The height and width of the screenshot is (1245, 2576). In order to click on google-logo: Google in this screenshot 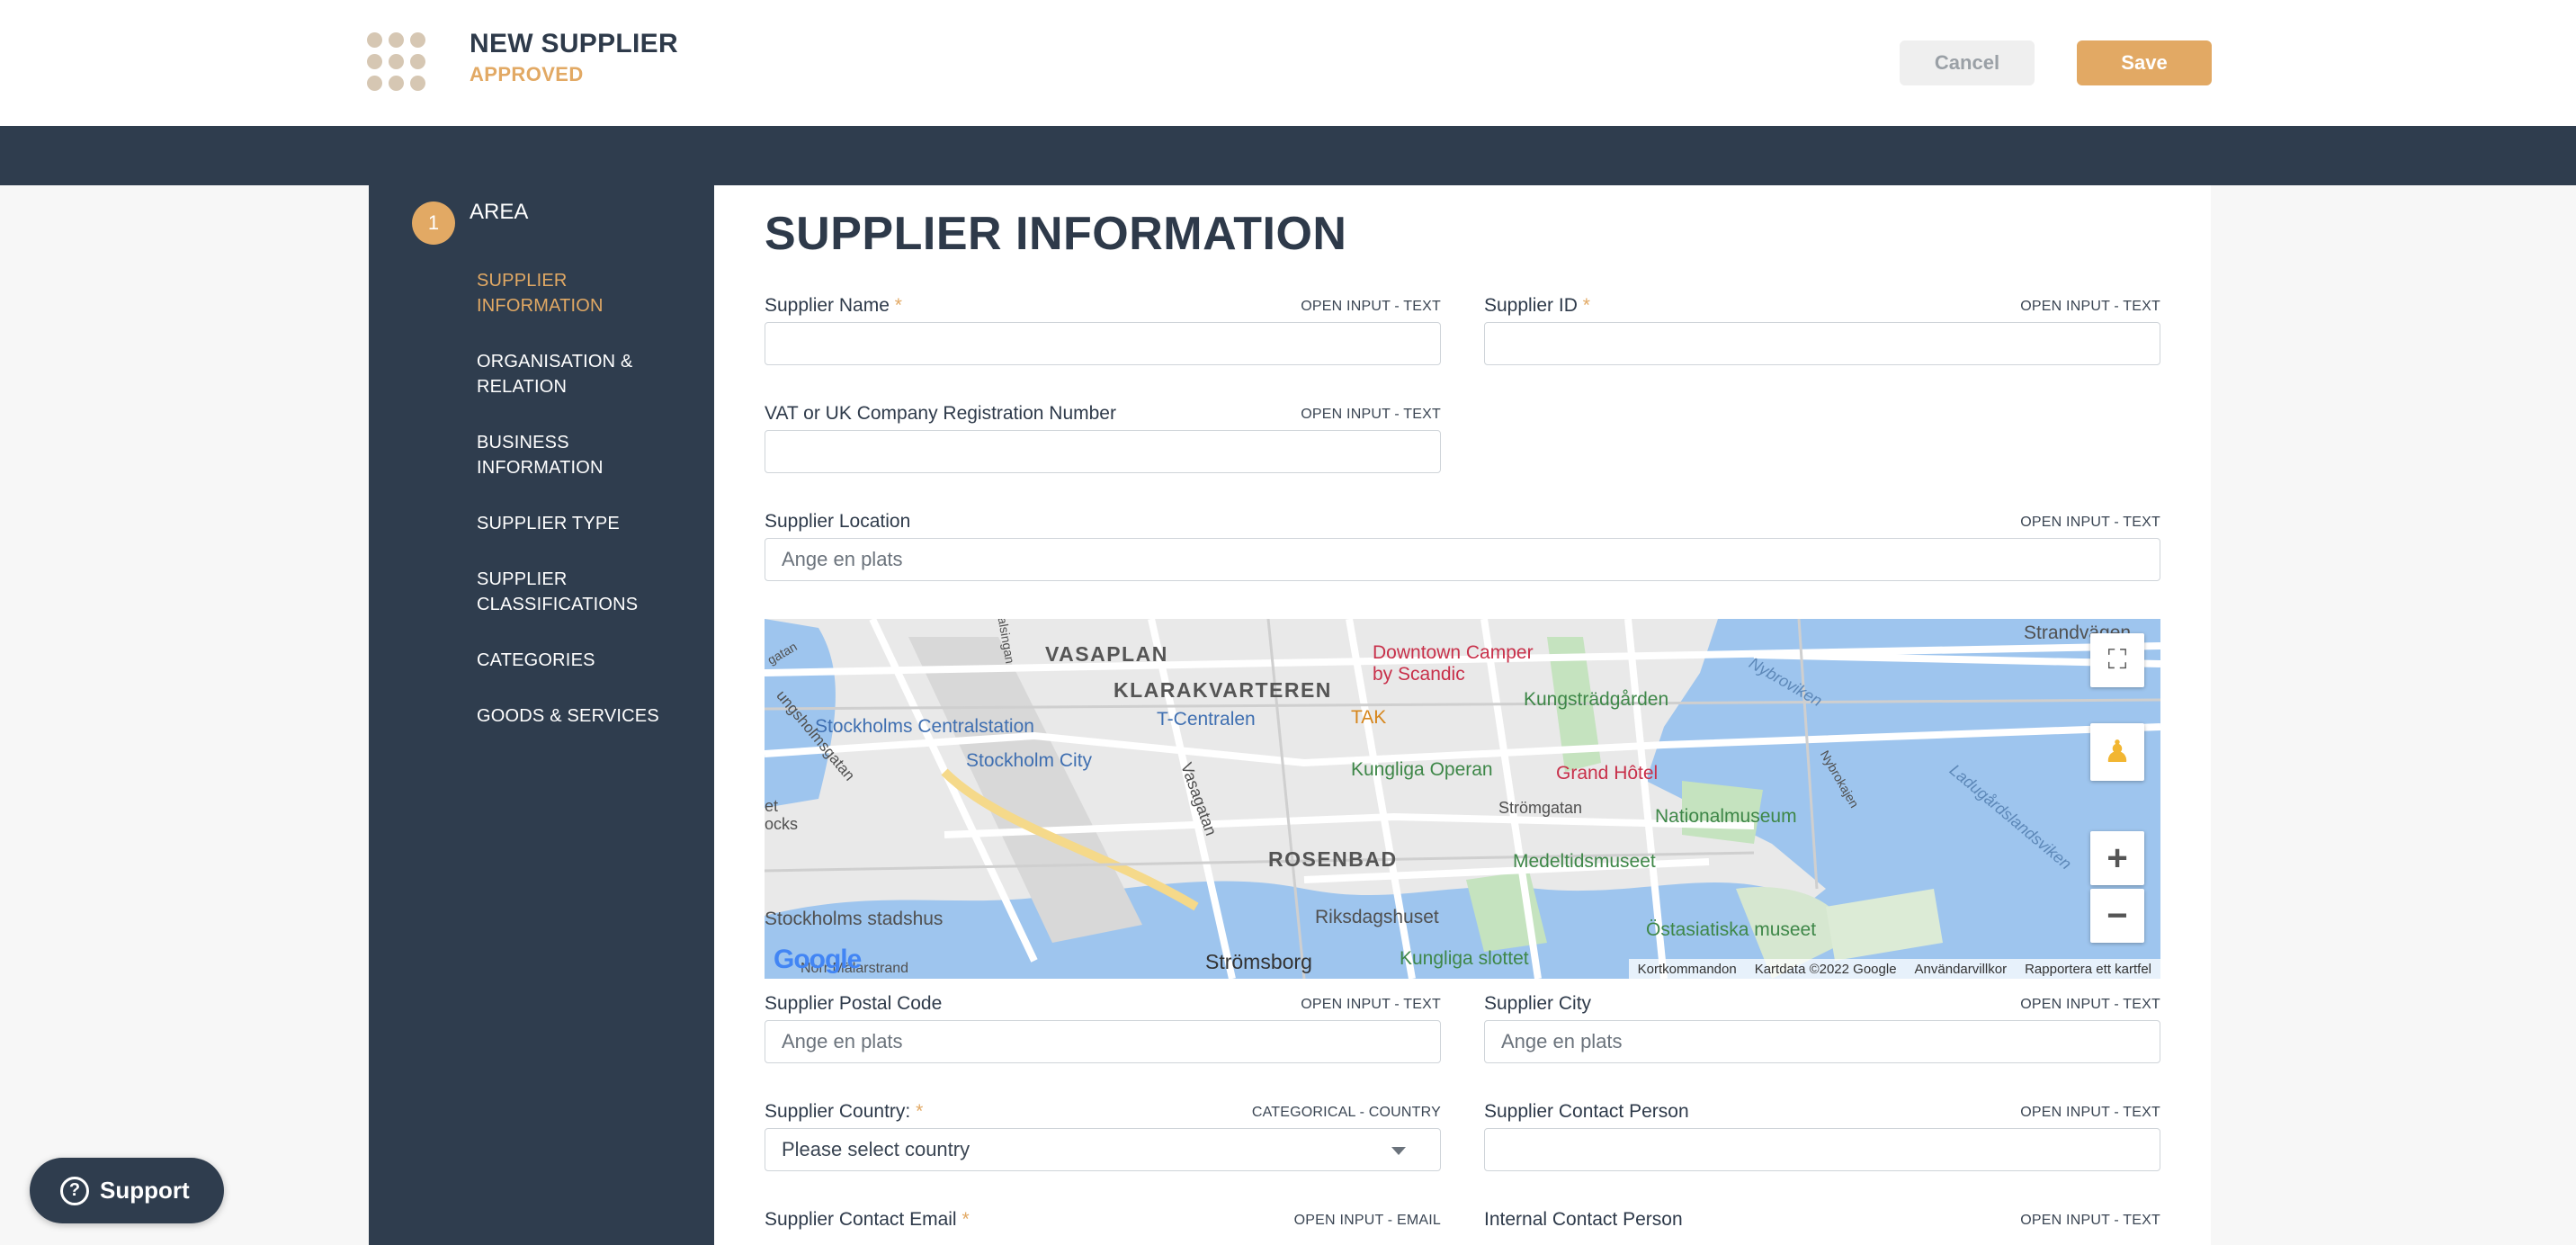, I will do `click(818, 959)`.